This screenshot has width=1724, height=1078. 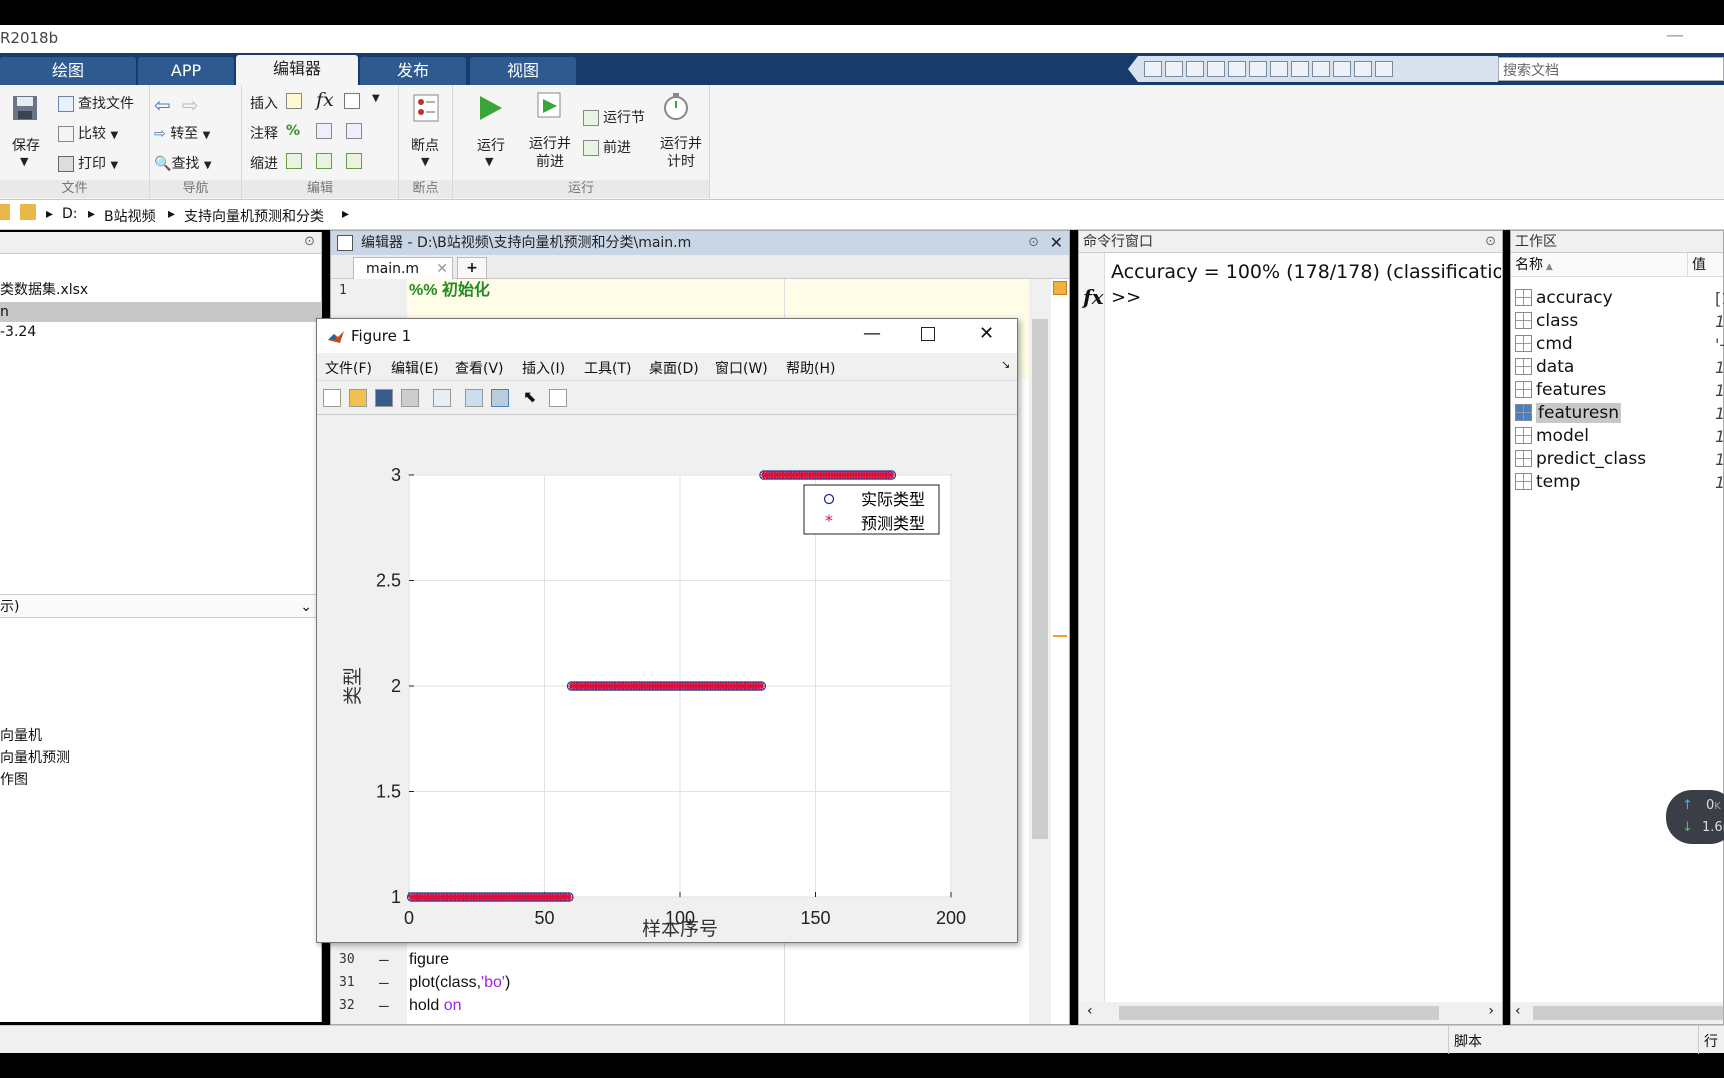 I want to click on tab-editor: 编辑器, so click(x=297, y=70).